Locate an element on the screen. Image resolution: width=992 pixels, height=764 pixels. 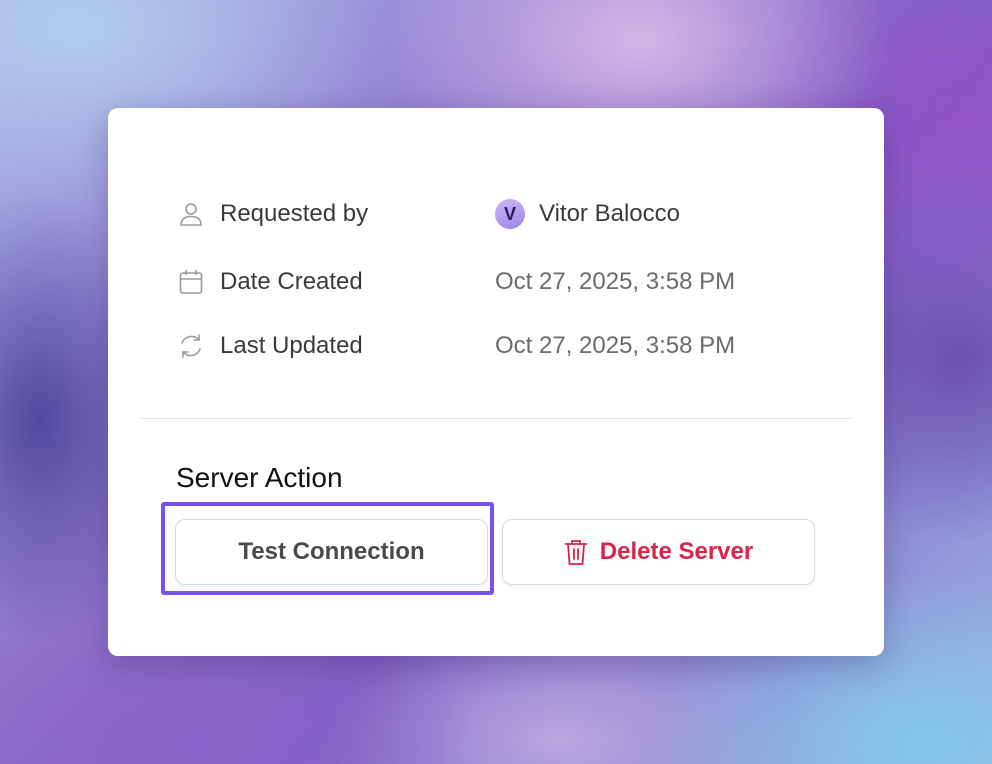
delete-server-label: Delete Server is located at coordinates (676, 551).